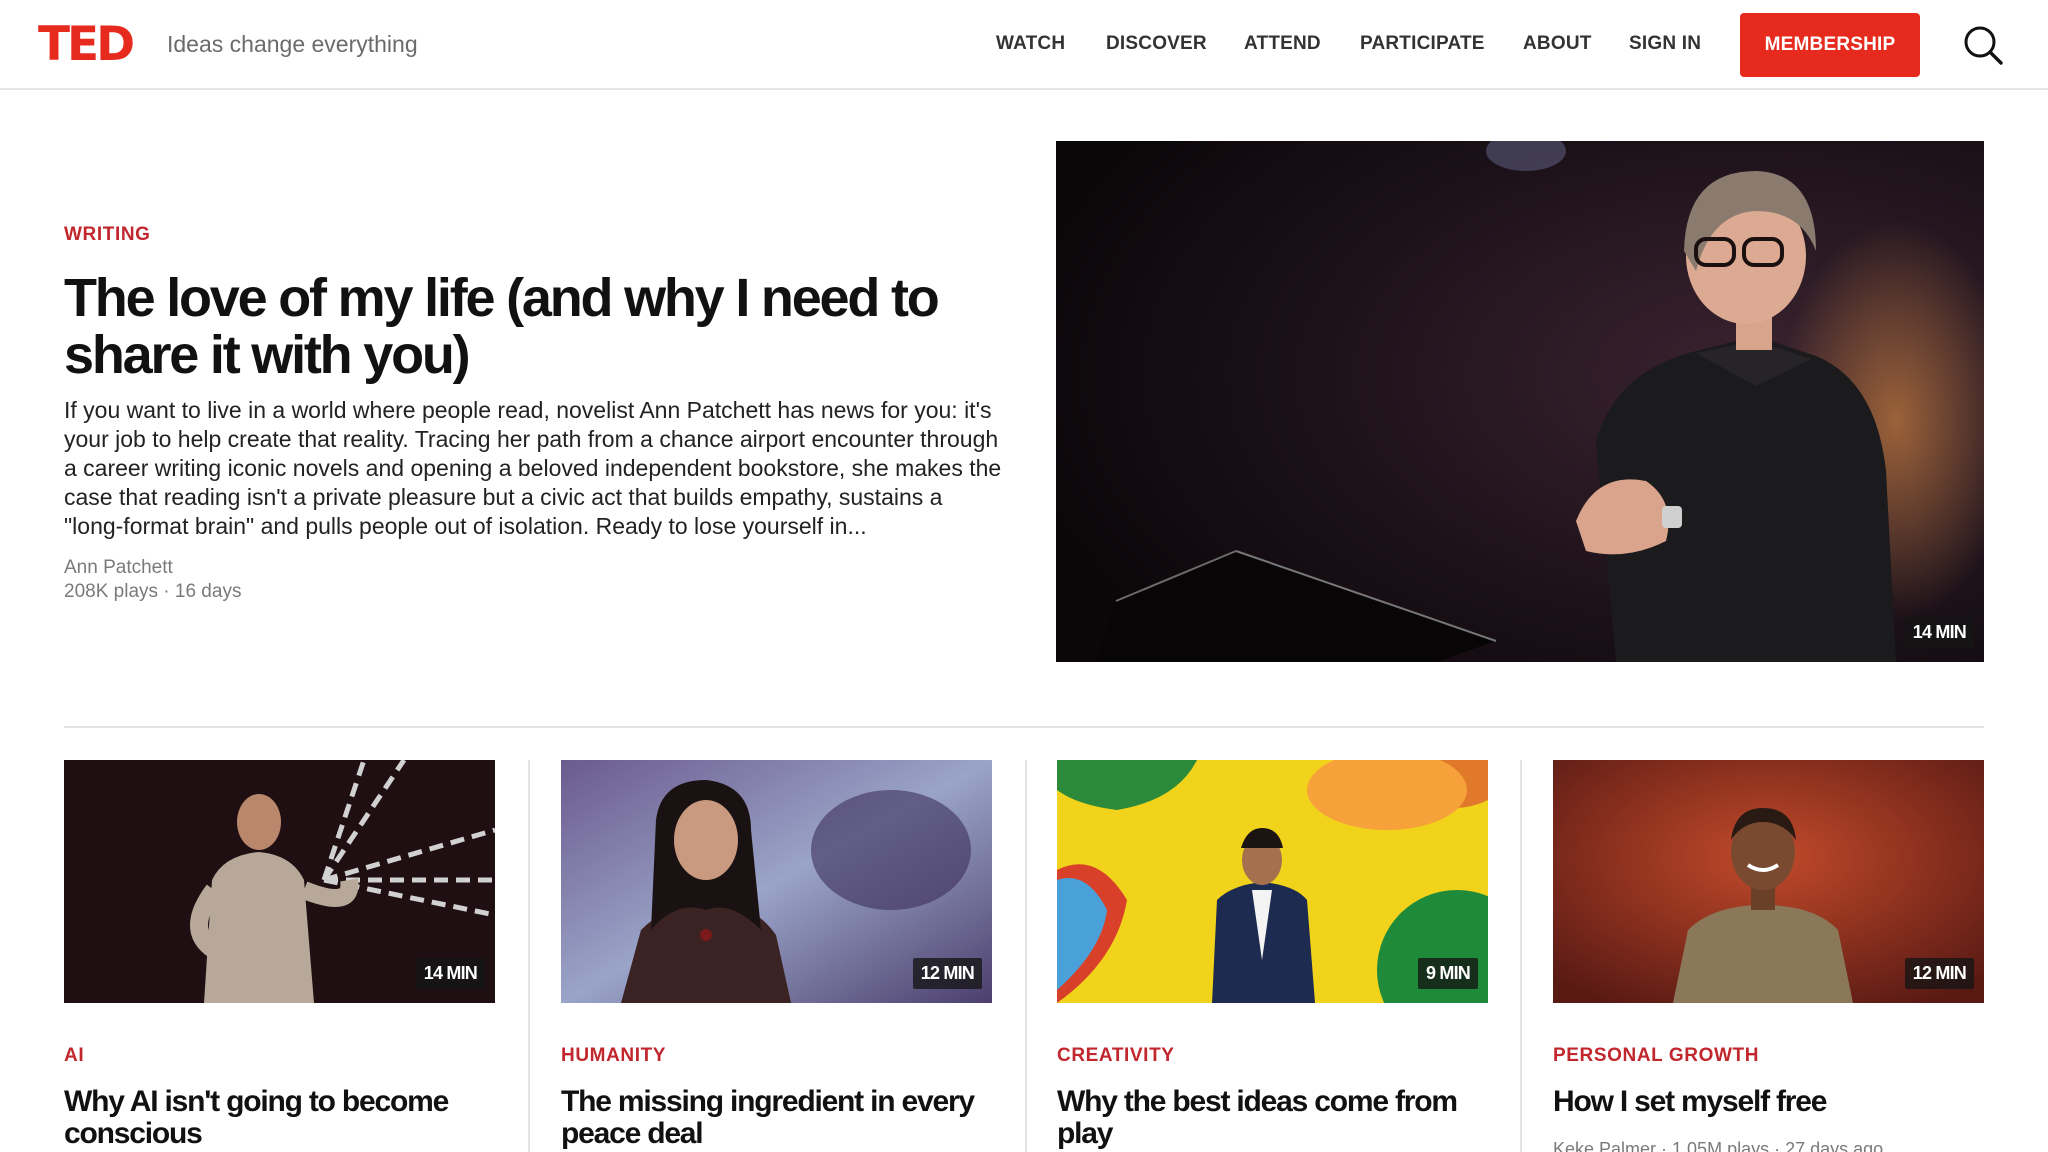 This screenshot has height=1152, width=2048. Describe the element at coordinates (153, 591) in the screenshot. I see `hero-meta: 208K plays · 16 days` at that location.